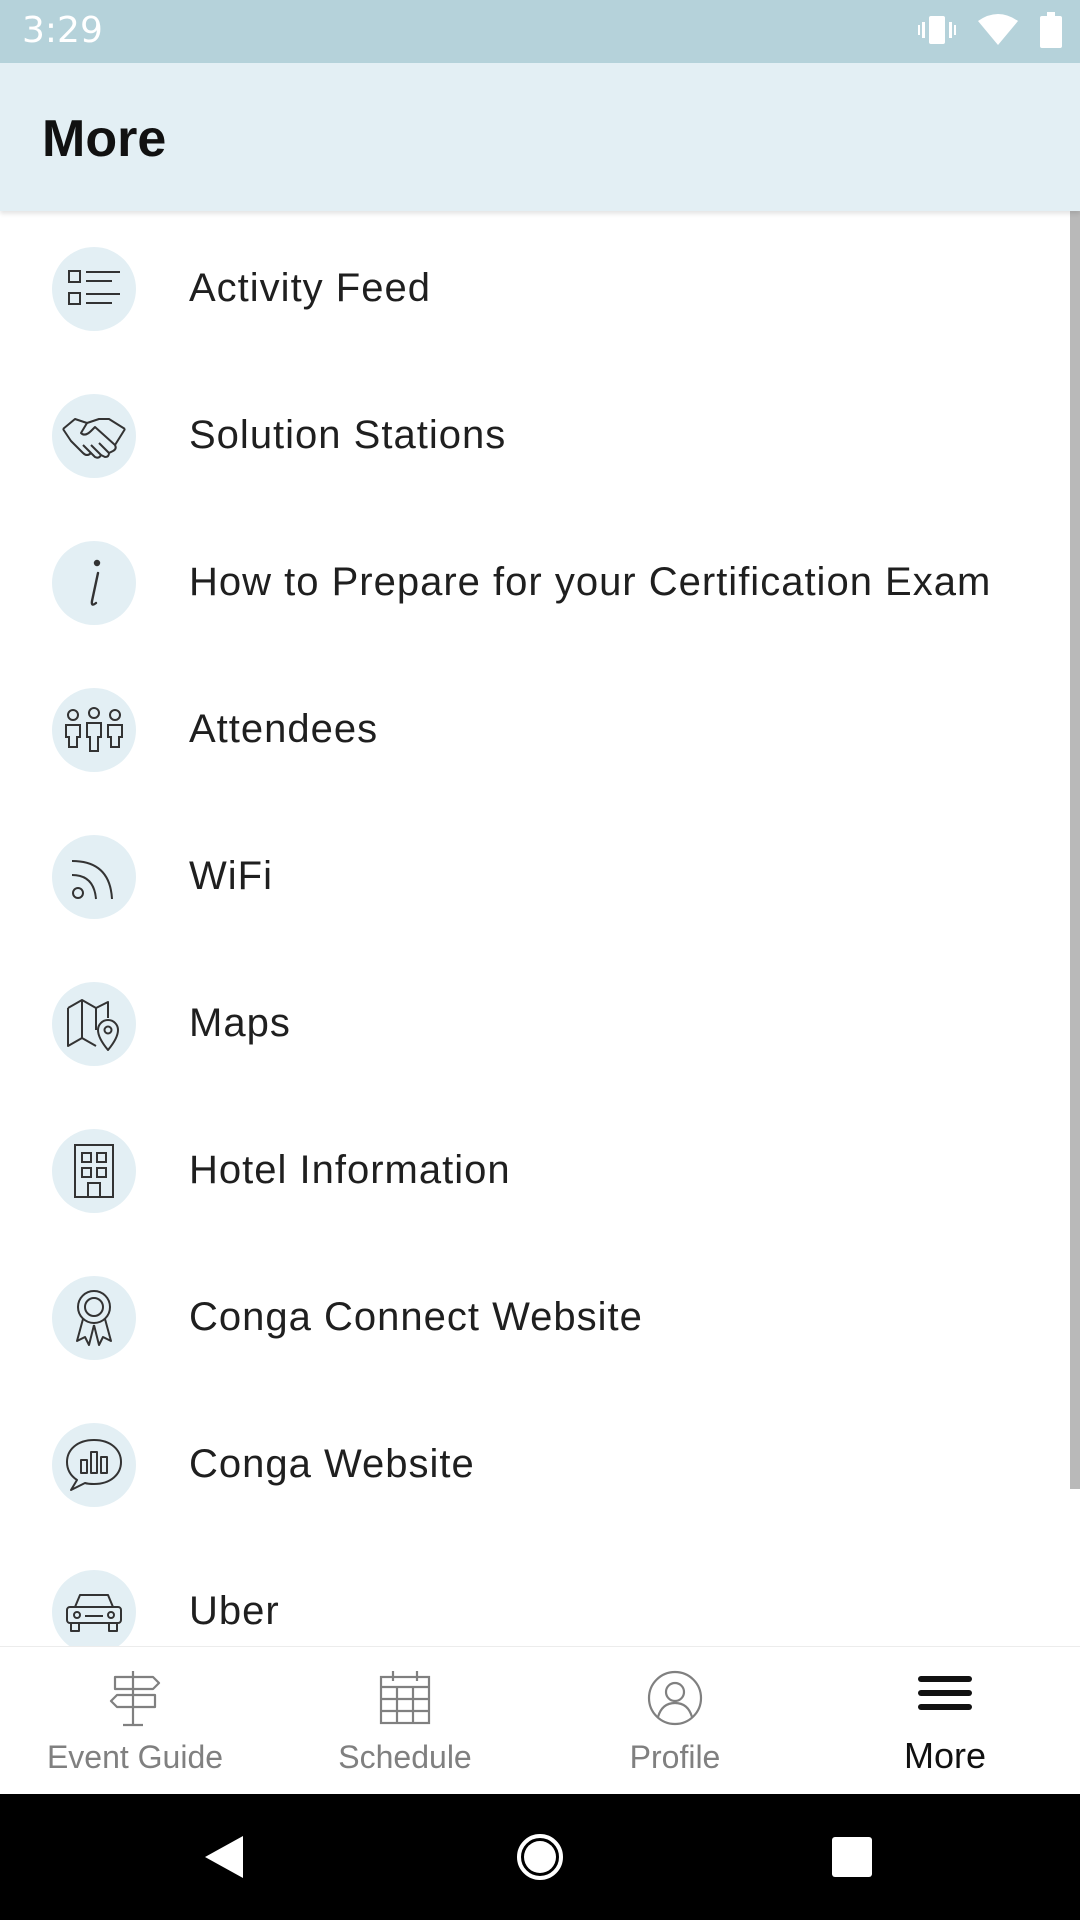  Describe the element at coordinates (535, 1023) in the screenshot. I see `menu-item-maps: Maps` at that location.